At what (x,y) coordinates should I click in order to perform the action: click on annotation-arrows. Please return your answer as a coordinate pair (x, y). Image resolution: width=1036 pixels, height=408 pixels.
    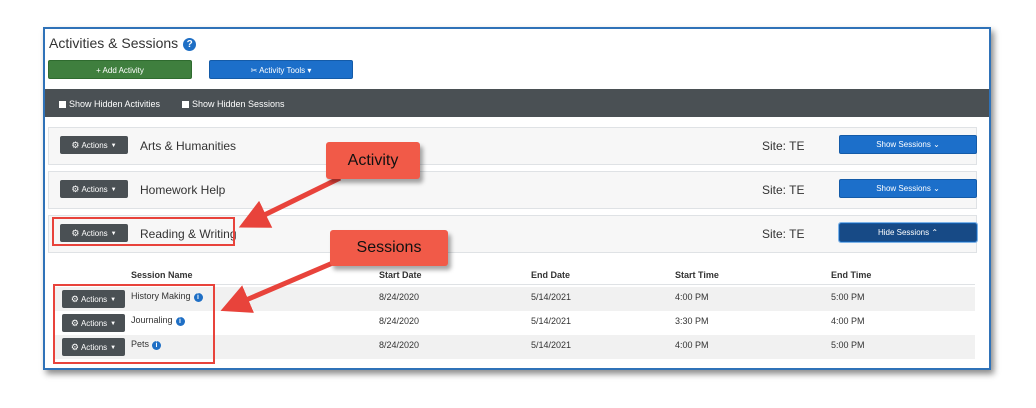
    Looking at the image, I should click on (281, 244).